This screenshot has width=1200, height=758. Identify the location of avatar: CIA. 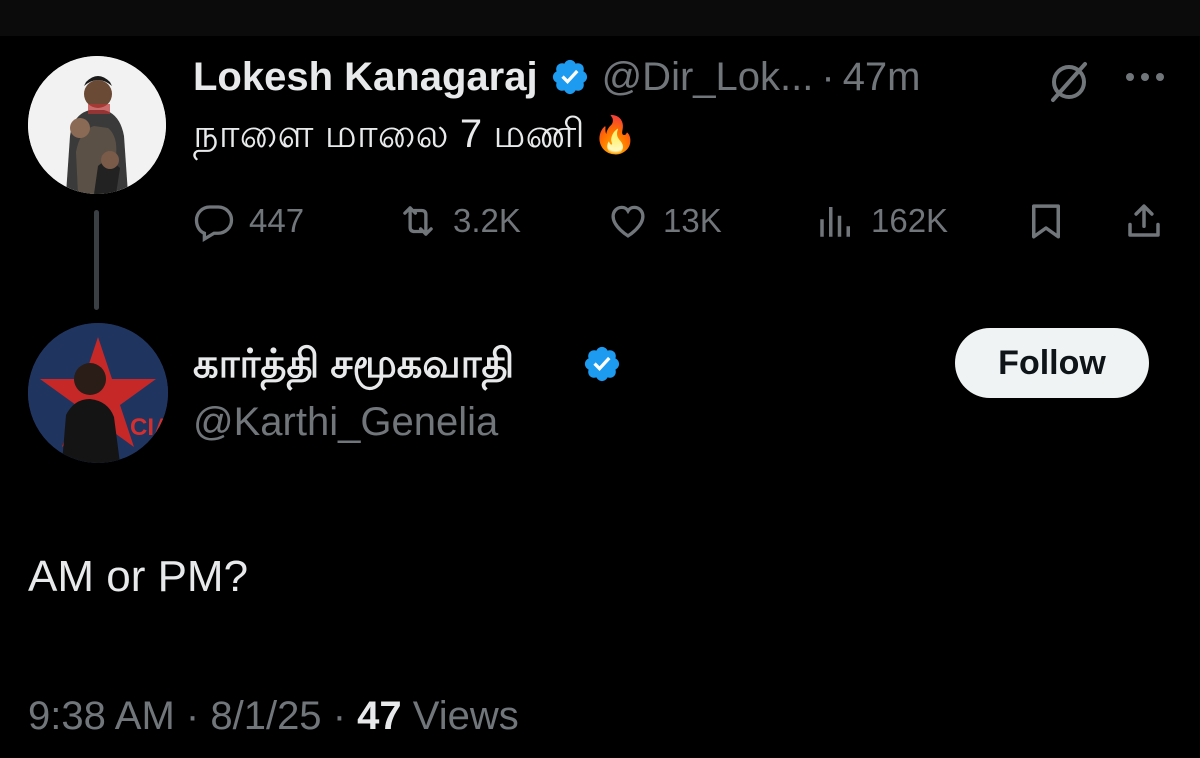
(98, 393).